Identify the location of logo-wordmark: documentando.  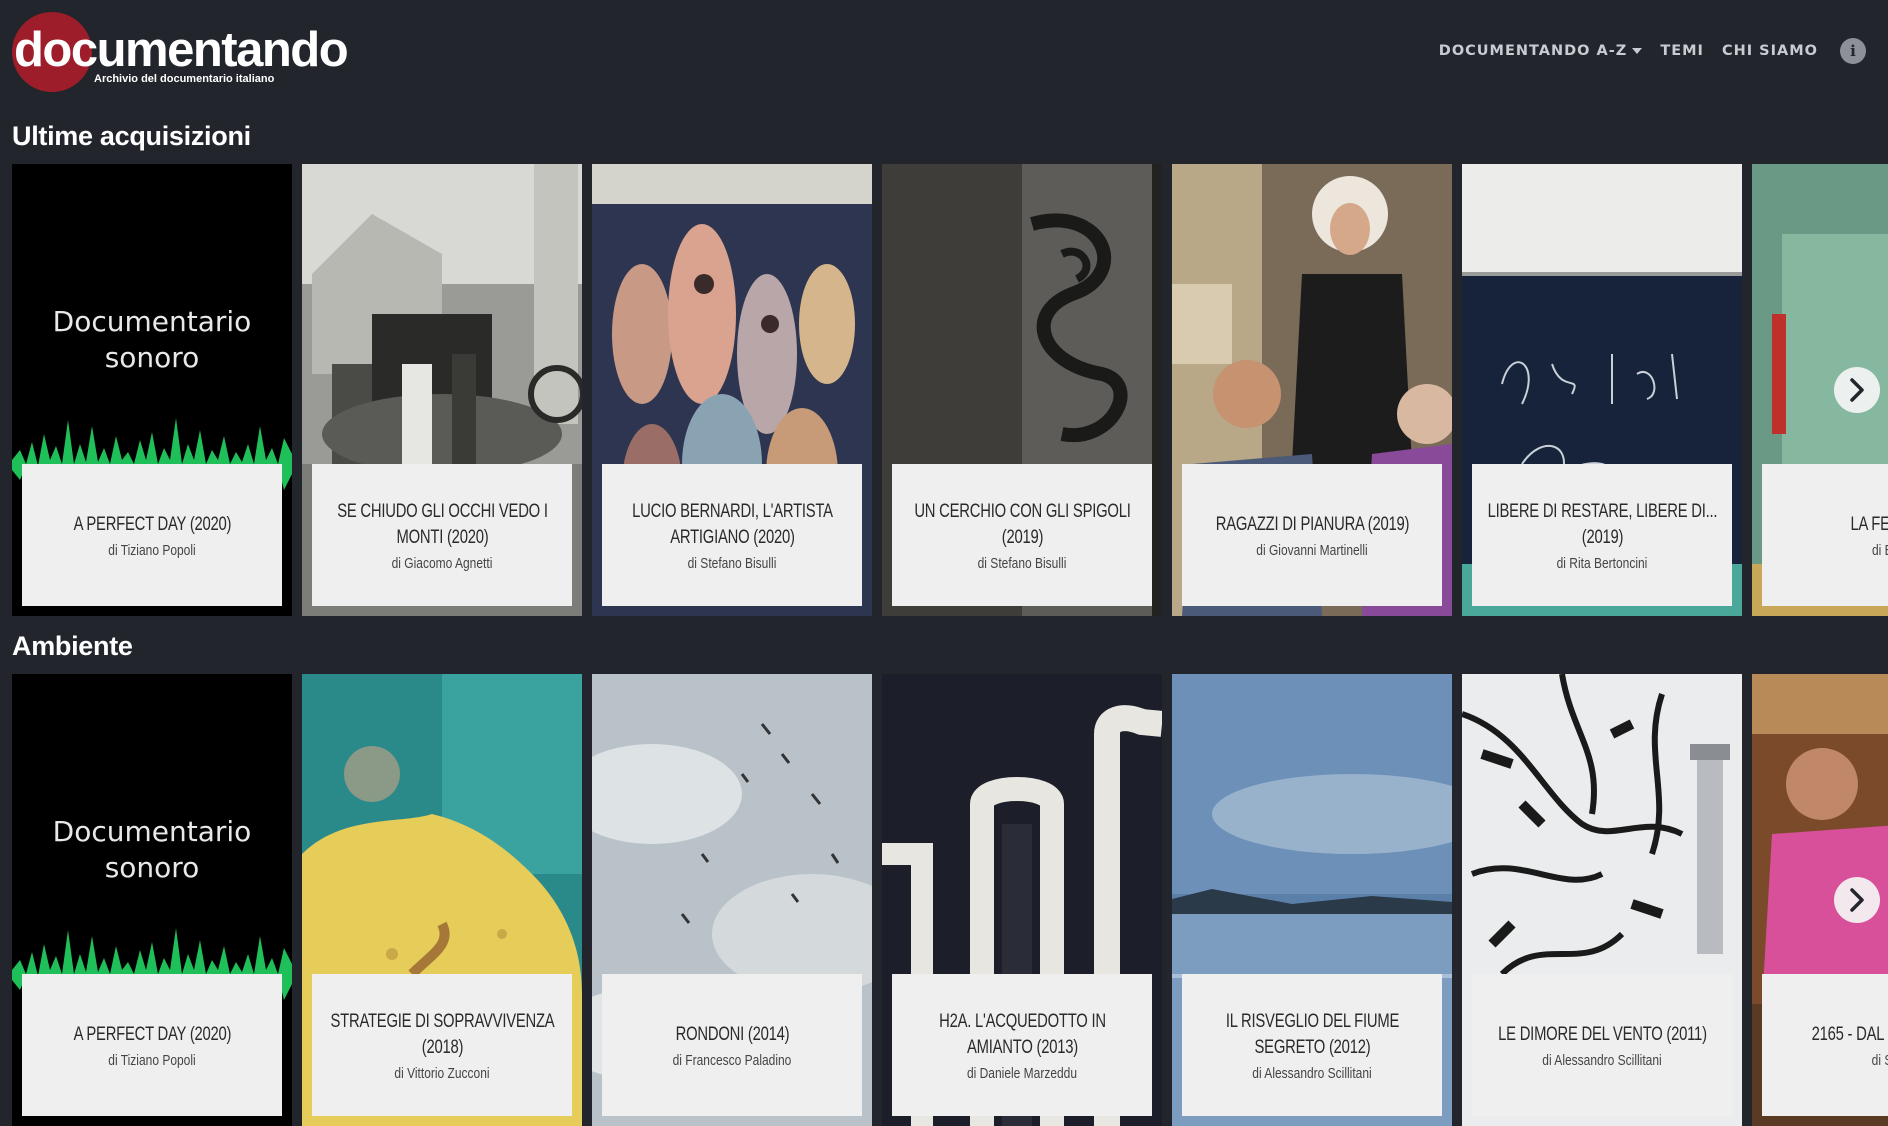
(181, 50).